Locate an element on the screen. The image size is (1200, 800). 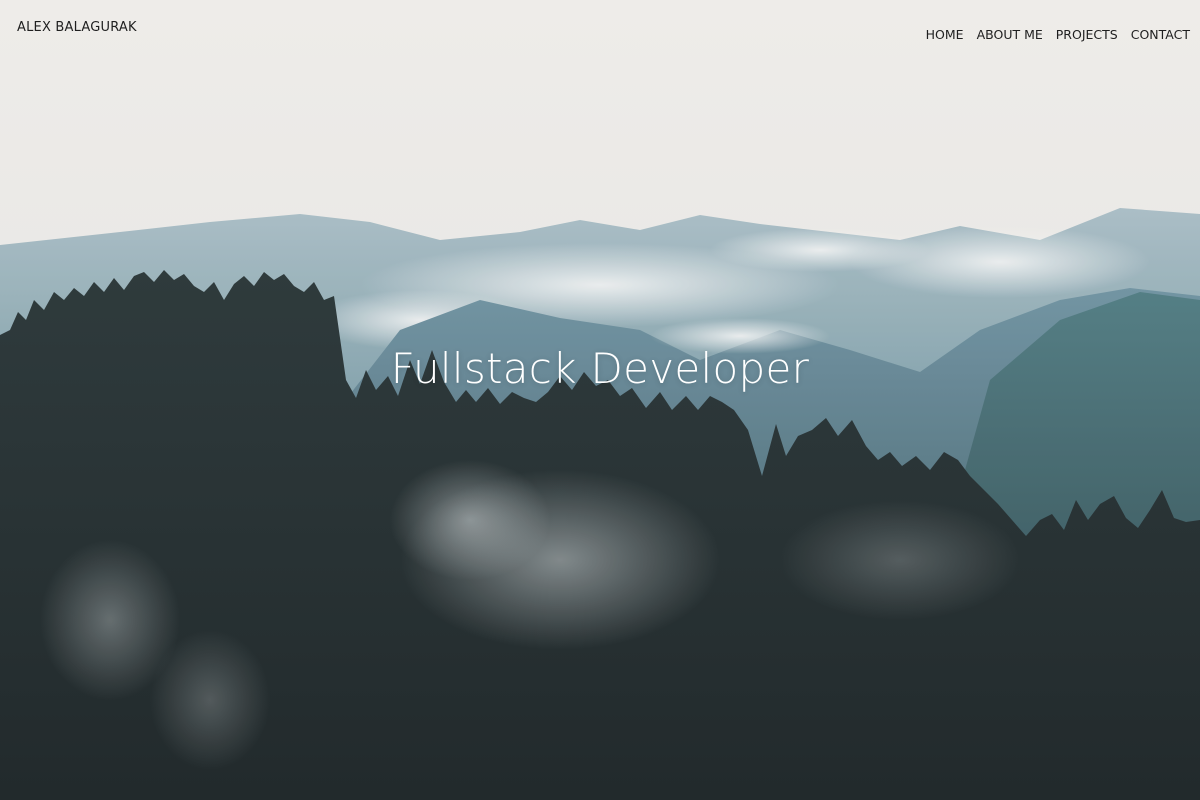
nav-item-about-me: ABOUT ME is located at coordinates (1010, 33).